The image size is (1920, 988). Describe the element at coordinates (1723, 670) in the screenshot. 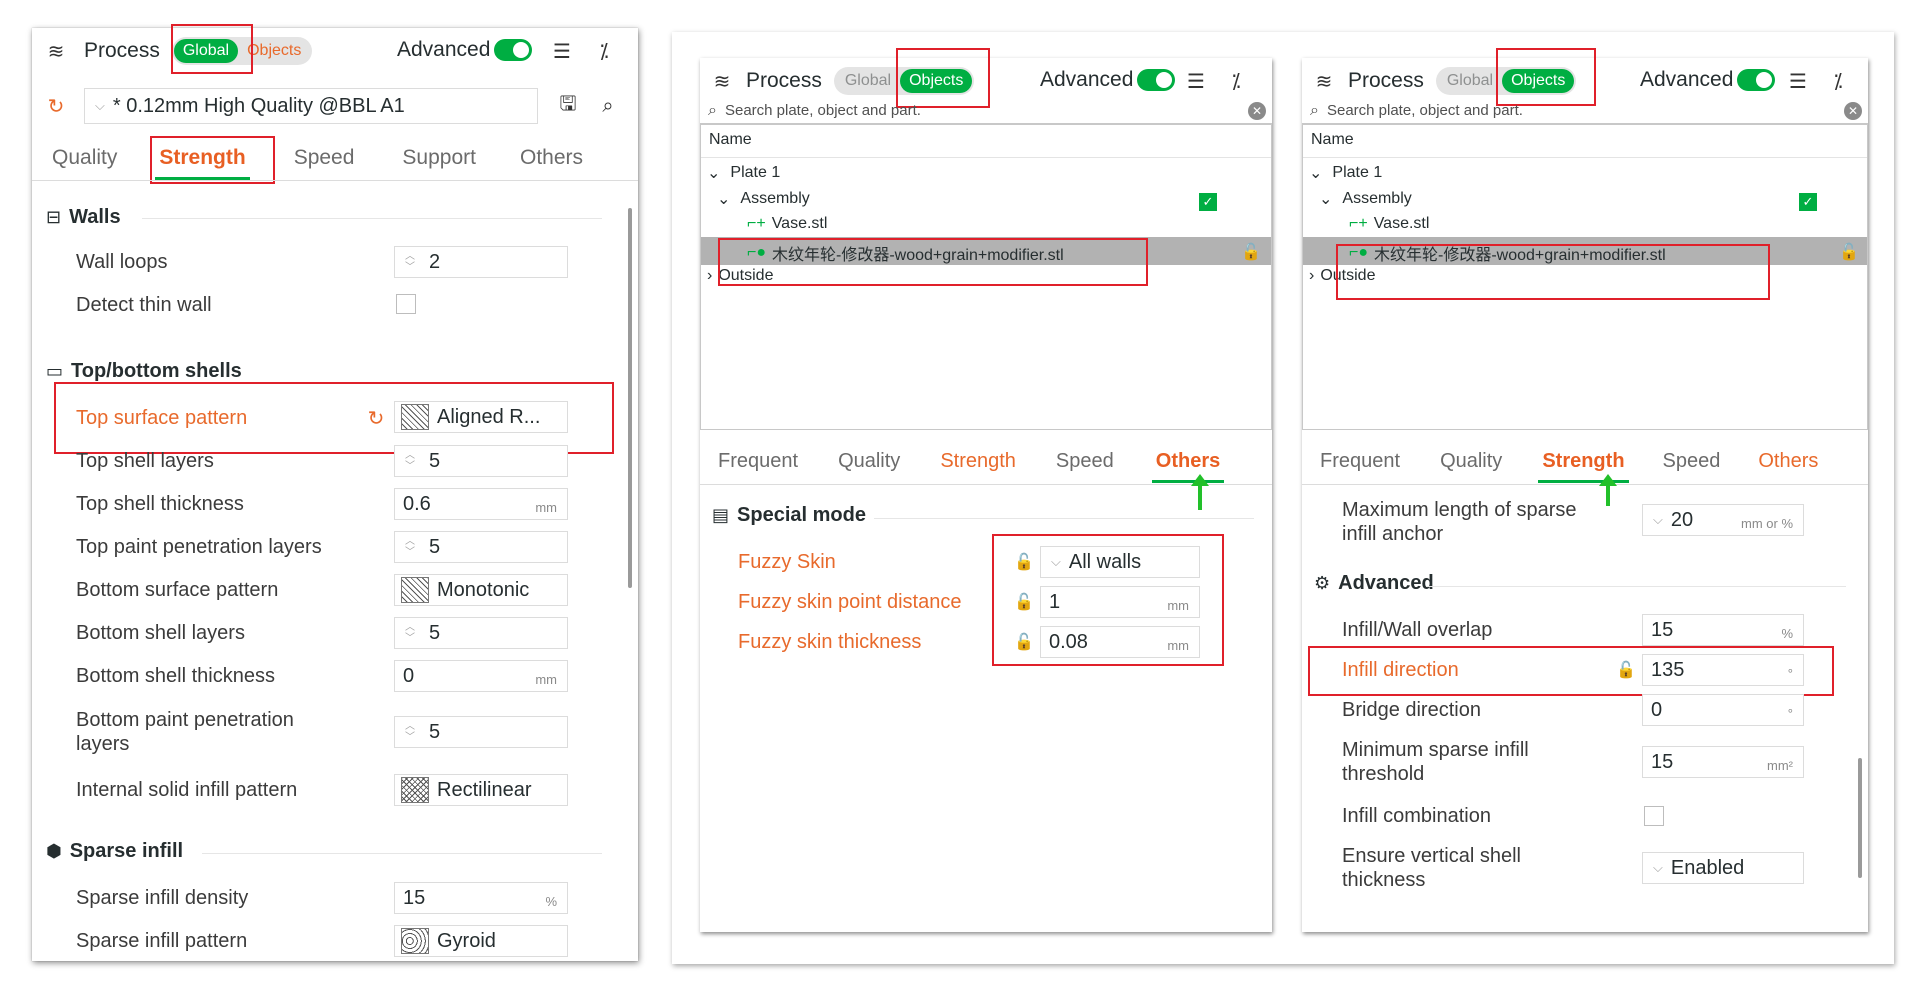

I see `infill-direction-input: 135 °` at that location.